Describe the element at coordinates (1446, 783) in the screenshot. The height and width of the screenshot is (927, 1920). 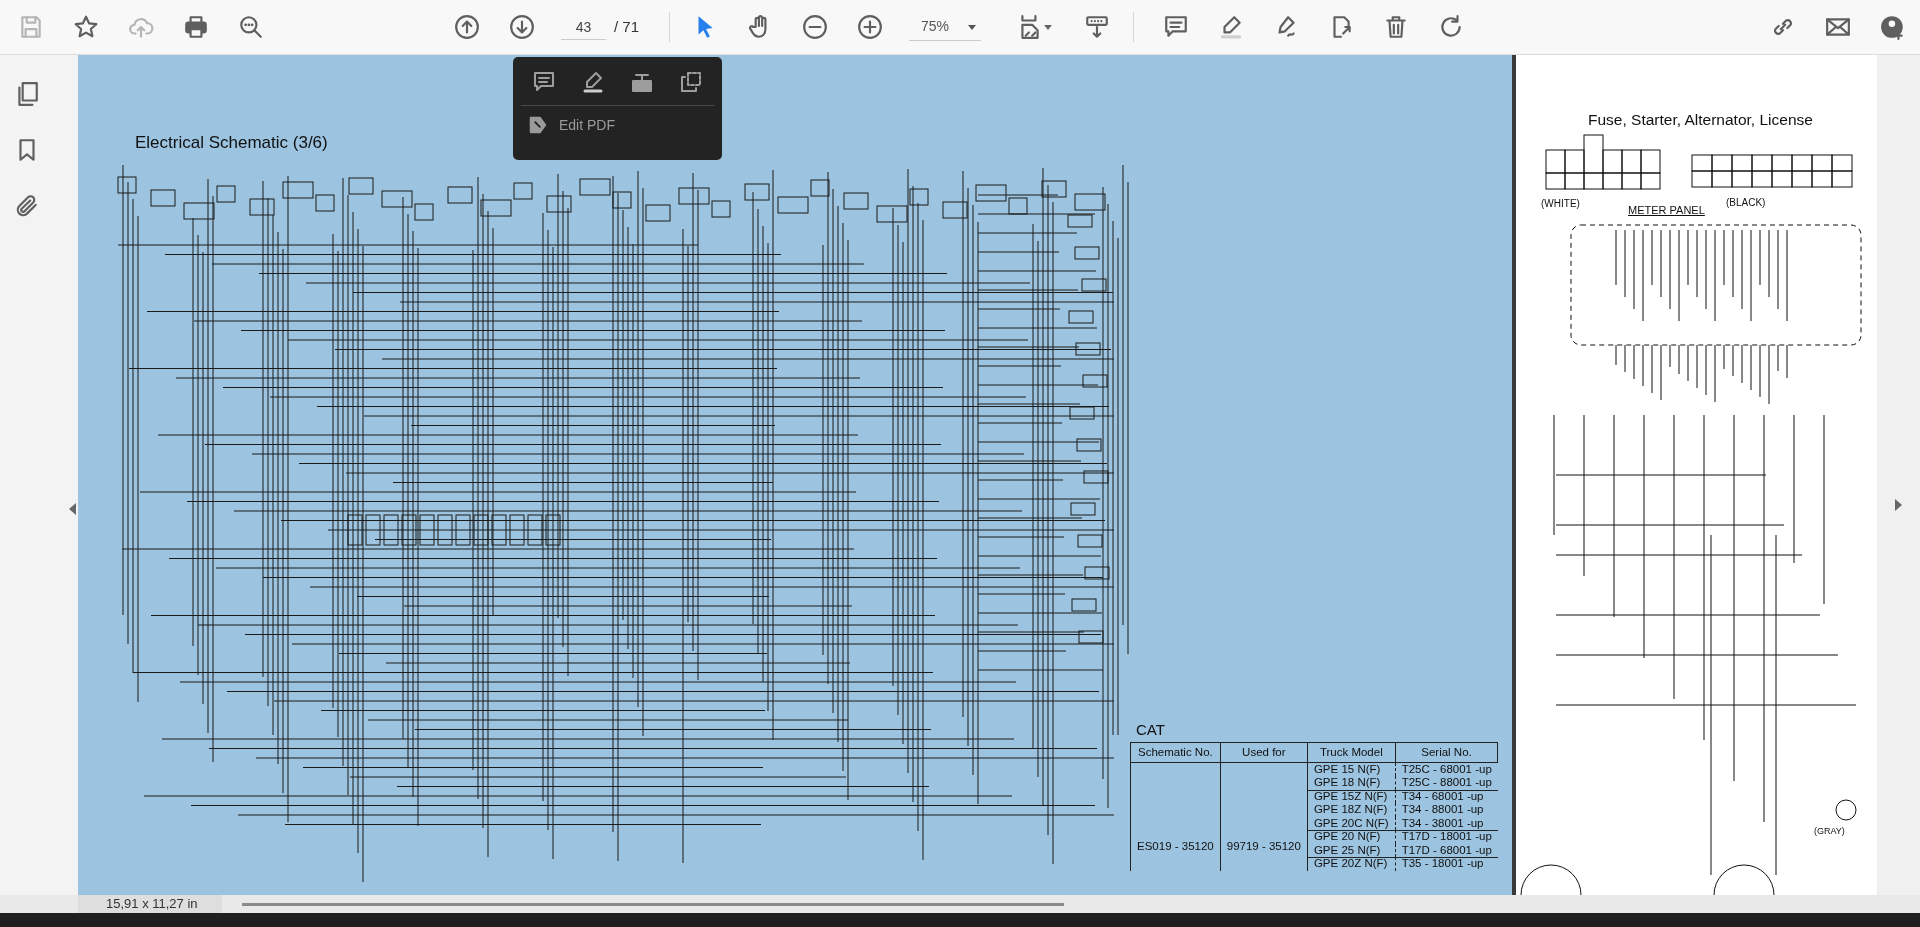
I see `table-cell: T25C - 88001 -up` at that location.